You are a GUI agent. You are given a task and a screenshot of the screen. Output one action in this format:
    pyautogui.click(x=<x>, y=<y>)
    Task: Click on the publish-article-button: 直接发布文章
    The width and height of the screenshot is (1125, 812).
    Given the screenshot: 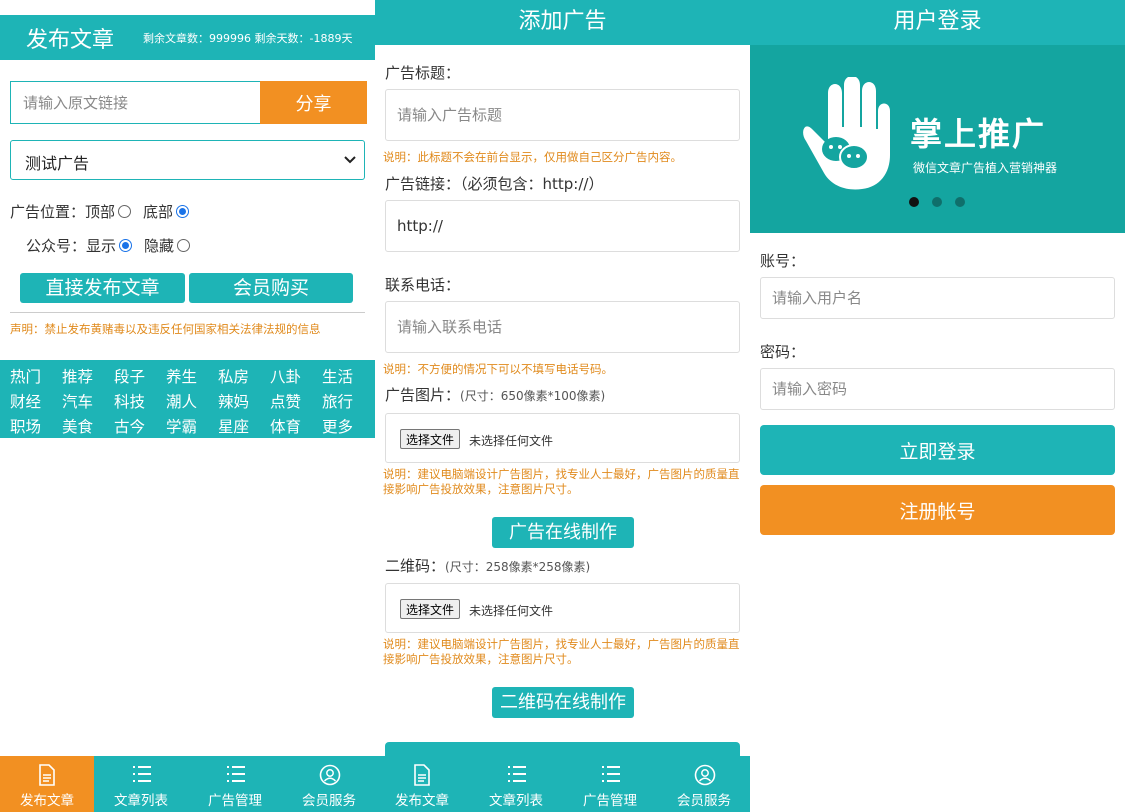 What is the action you would take?
    pyautogui.click(x=102, y=288)
    